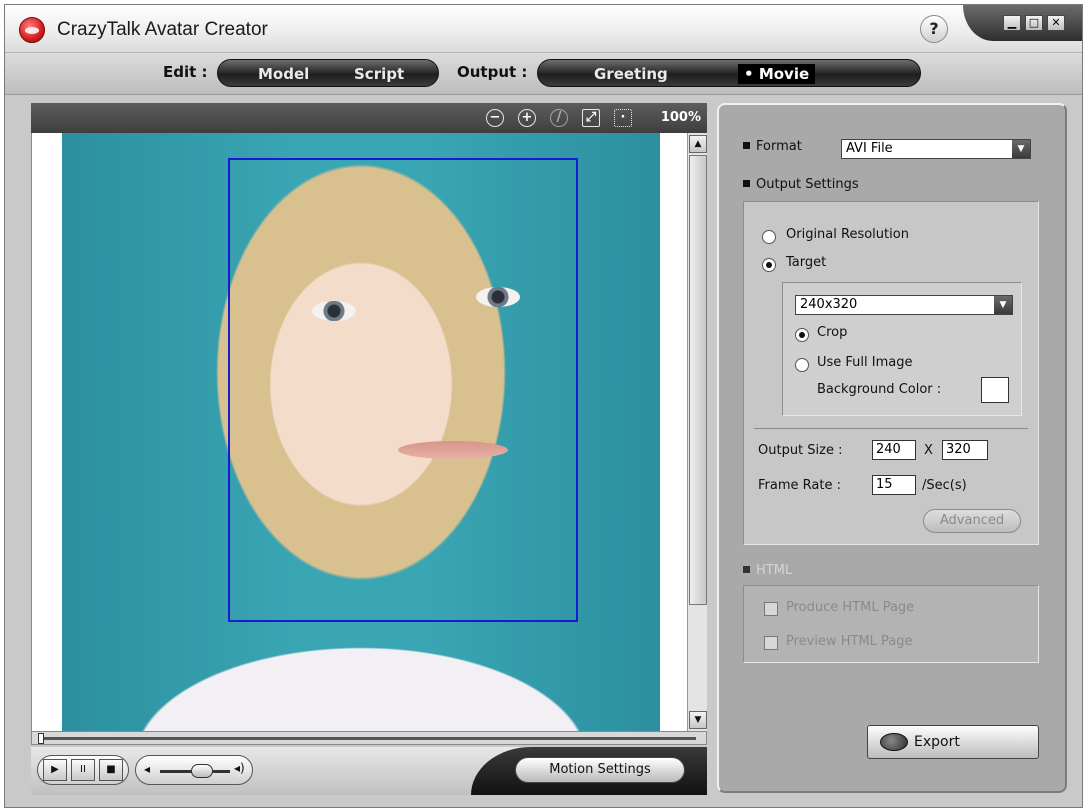 This screenshot has width=1087, height=812. I want to click on pause-button: II, so click(83, 770).